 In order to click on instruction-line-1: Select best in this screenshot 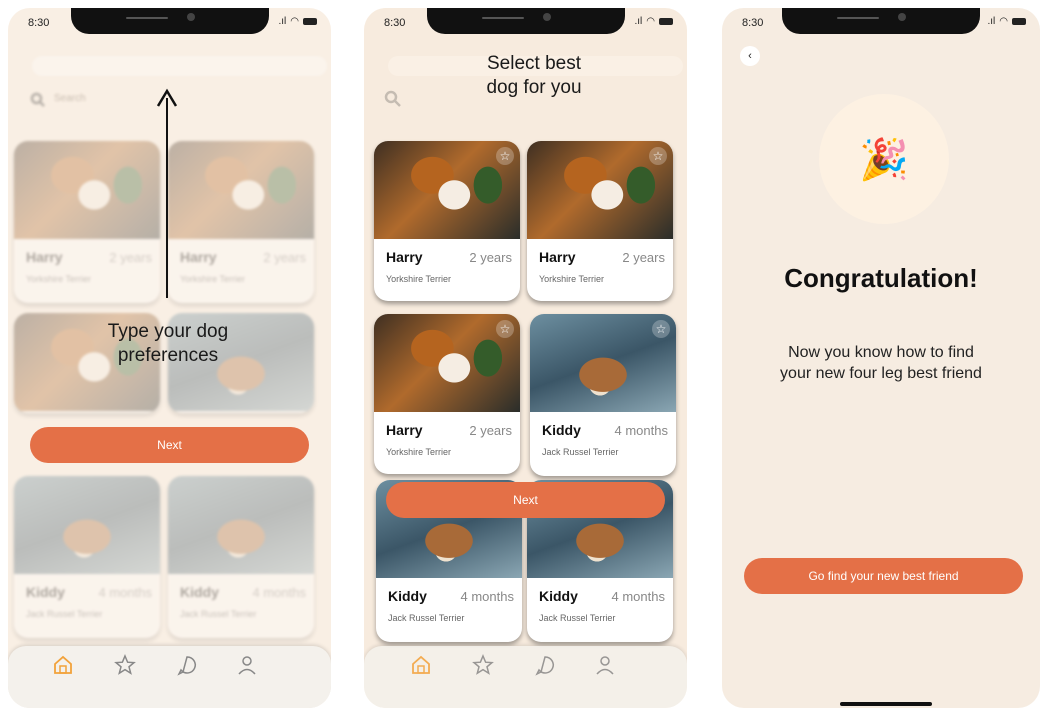, I will do `click(534, 63)`.